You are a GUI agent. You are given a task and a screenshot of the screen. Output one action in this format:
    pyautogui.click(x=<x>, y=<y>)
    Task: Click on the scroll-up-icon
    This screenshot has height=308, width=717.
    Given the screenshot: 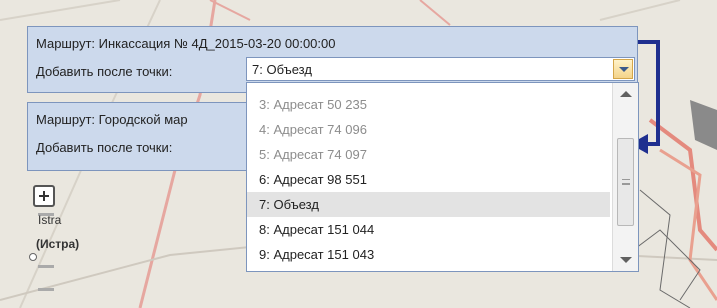 What is the action you would take?
    pyautogui.click(x=625, y=94)
    